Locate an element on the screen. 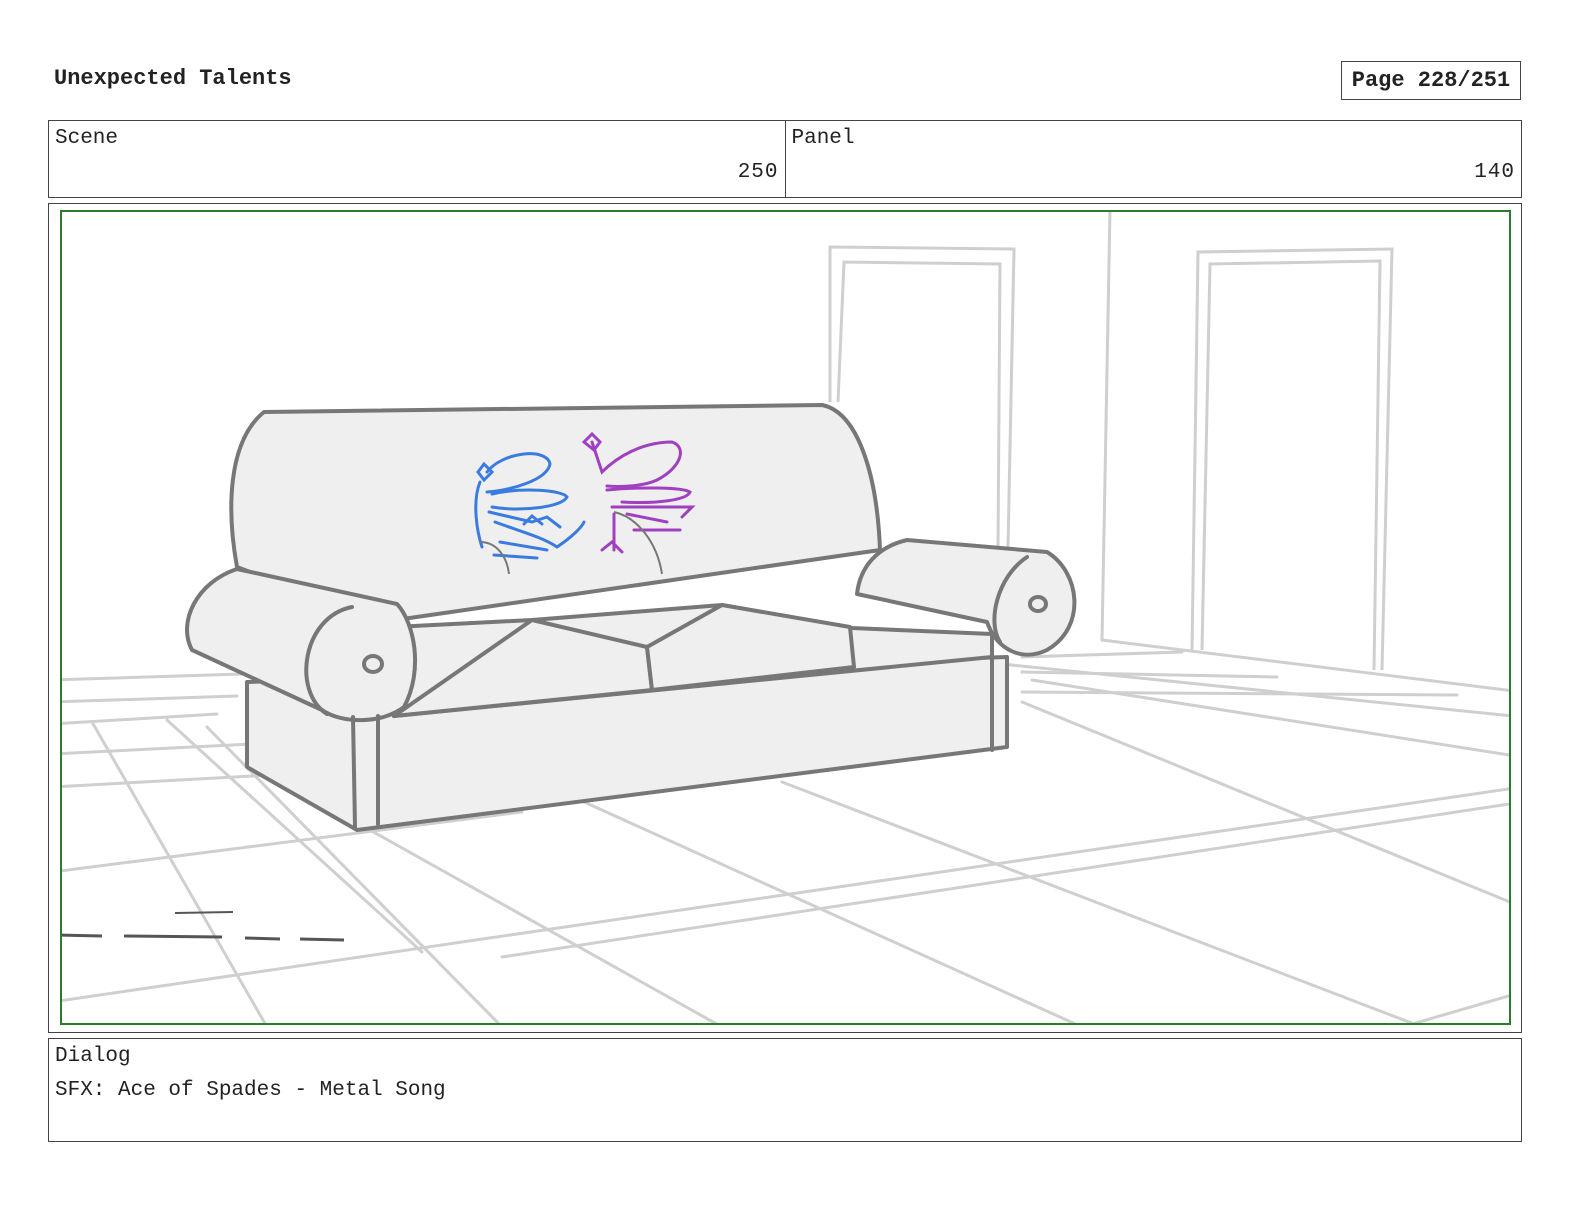 Image resolution: width=1584 pixels, height=1224 pixels. storyboard-title: Unexpected Talents is located at coordinates (173, 78).